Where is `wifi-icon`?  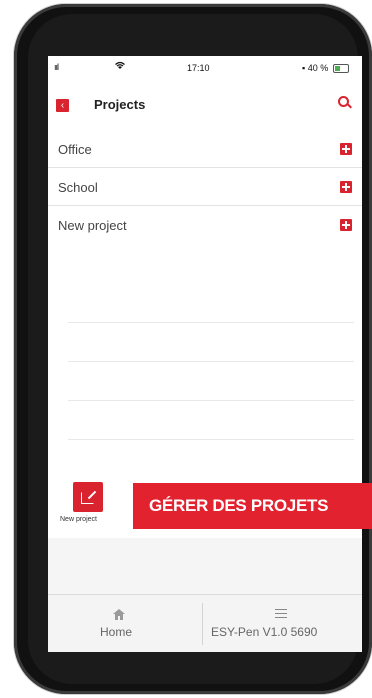 wifi-icon is located at coordinates (120, 66).